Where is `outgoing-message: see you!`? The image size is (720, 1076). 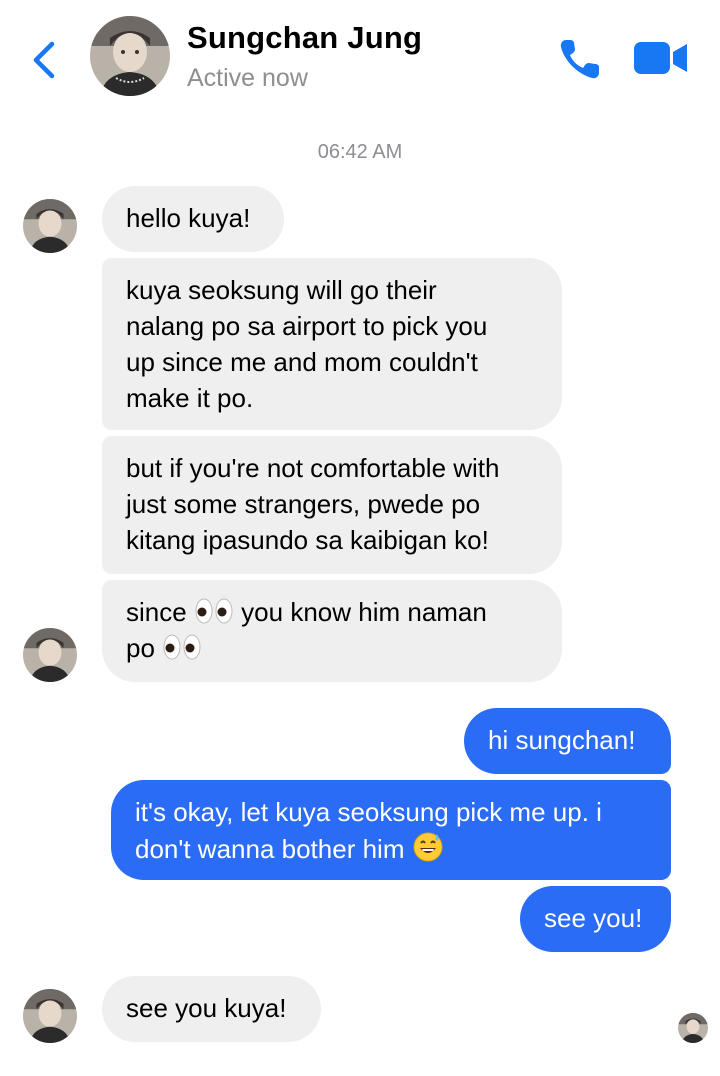 outgoing-message: see you! is located at coordinates (595, 919).